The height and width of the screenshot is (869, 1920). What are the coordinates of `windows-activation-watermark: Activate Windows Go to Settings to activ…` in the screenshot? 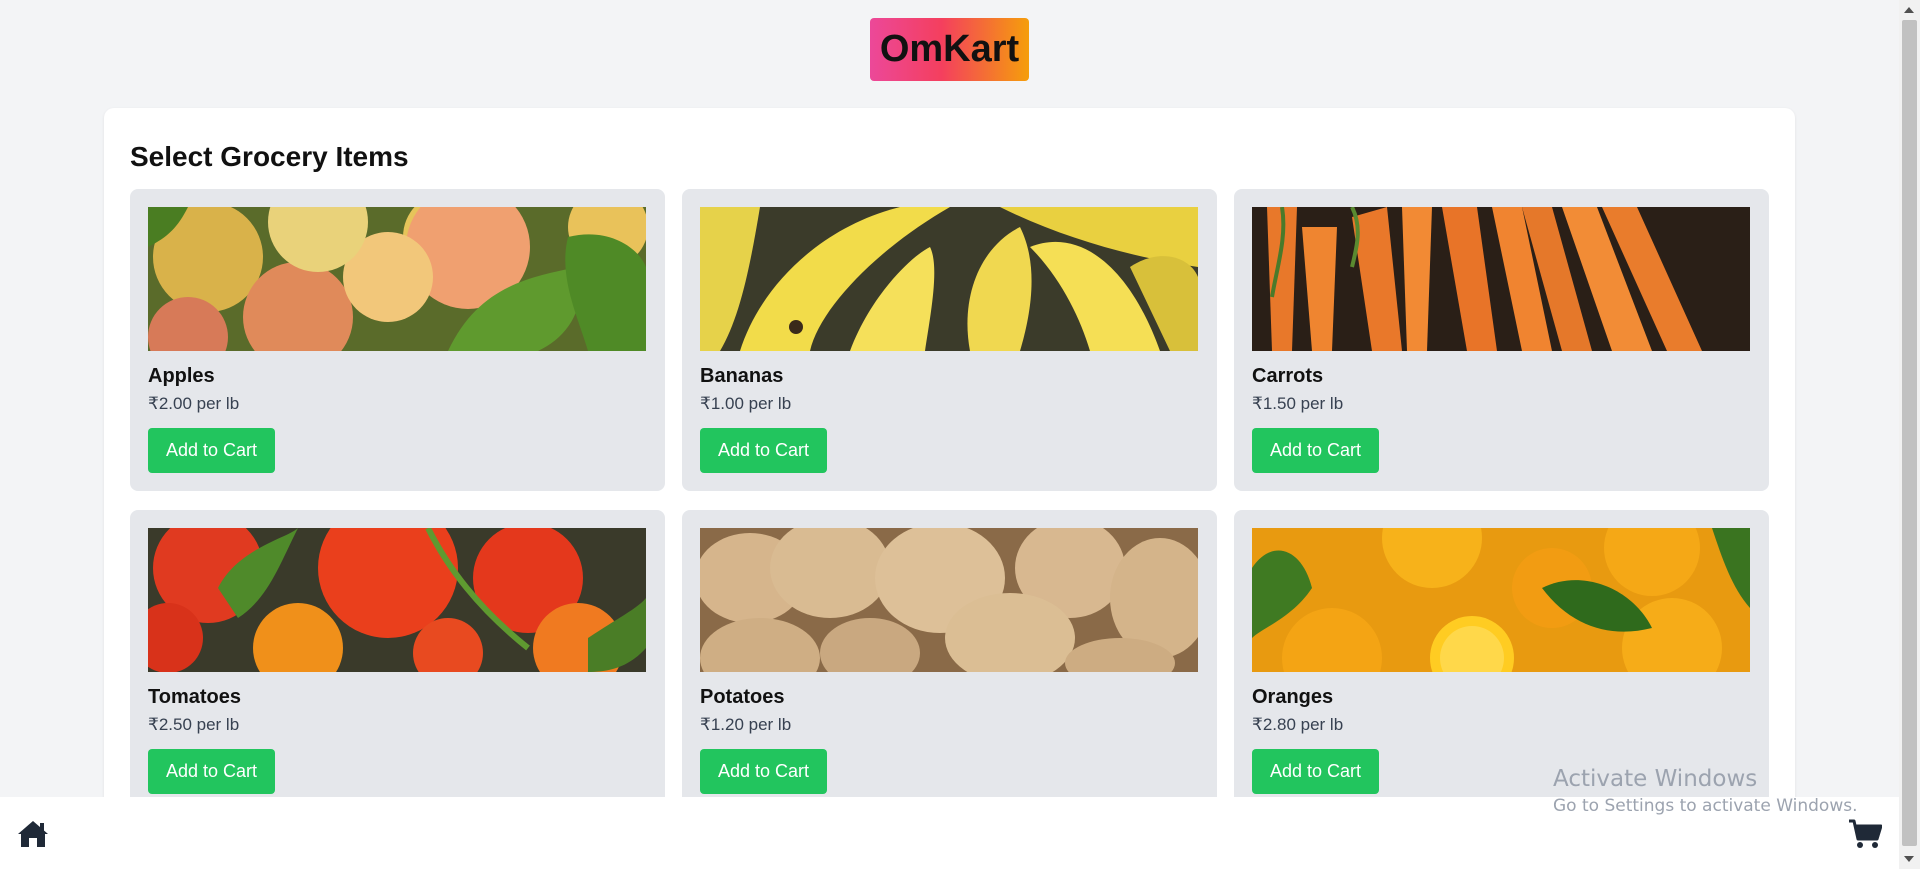 It's located at (1705, 791).